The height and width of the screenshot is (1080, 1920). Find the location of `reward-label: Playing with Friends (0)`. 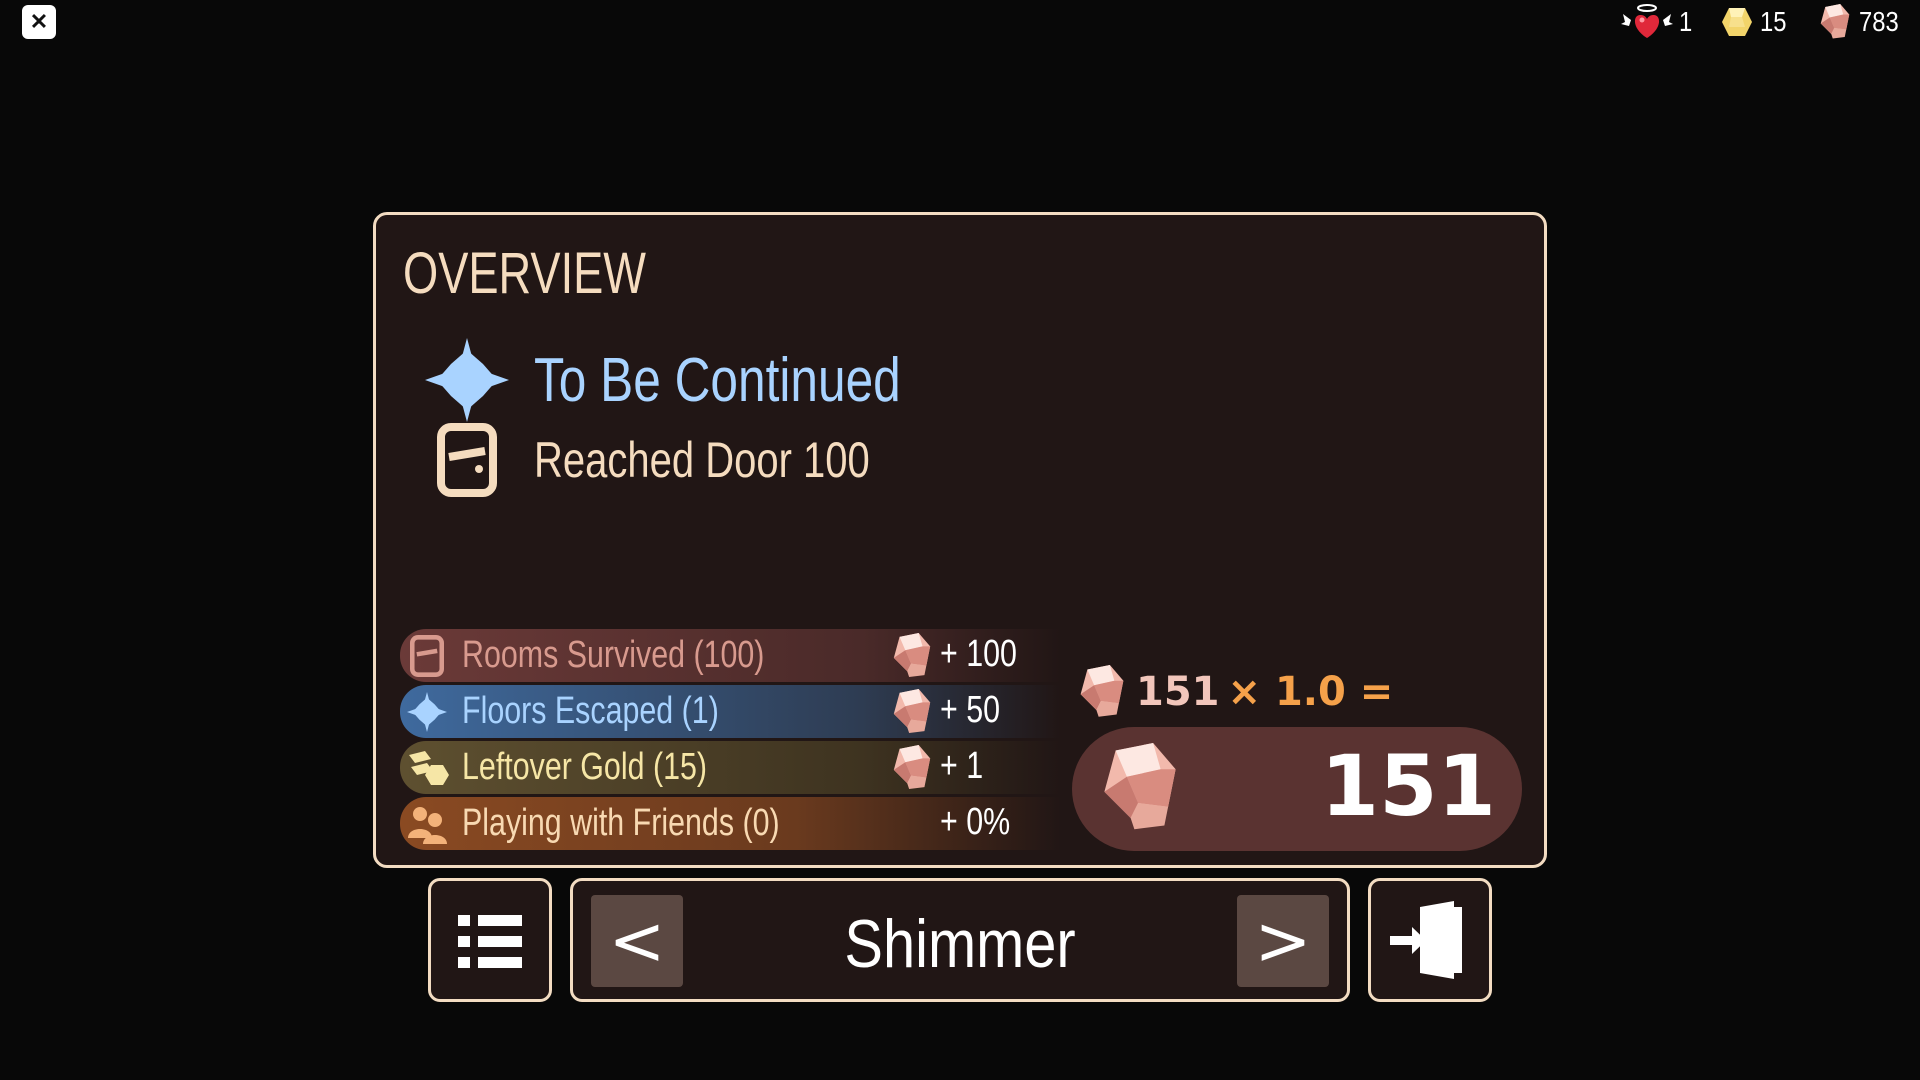

reward-label: Playing with Friends (0) is located at coordinates (621, 823).